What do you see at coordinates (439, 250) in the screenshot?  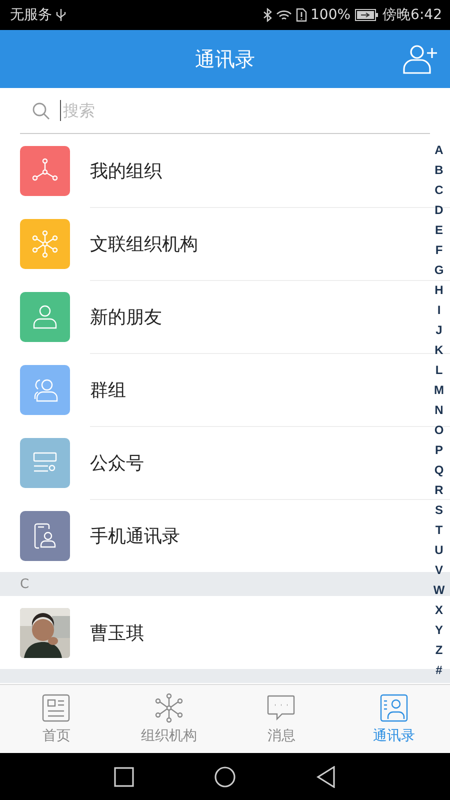 I see `index-letter: F` at bounding box center [439, 250].